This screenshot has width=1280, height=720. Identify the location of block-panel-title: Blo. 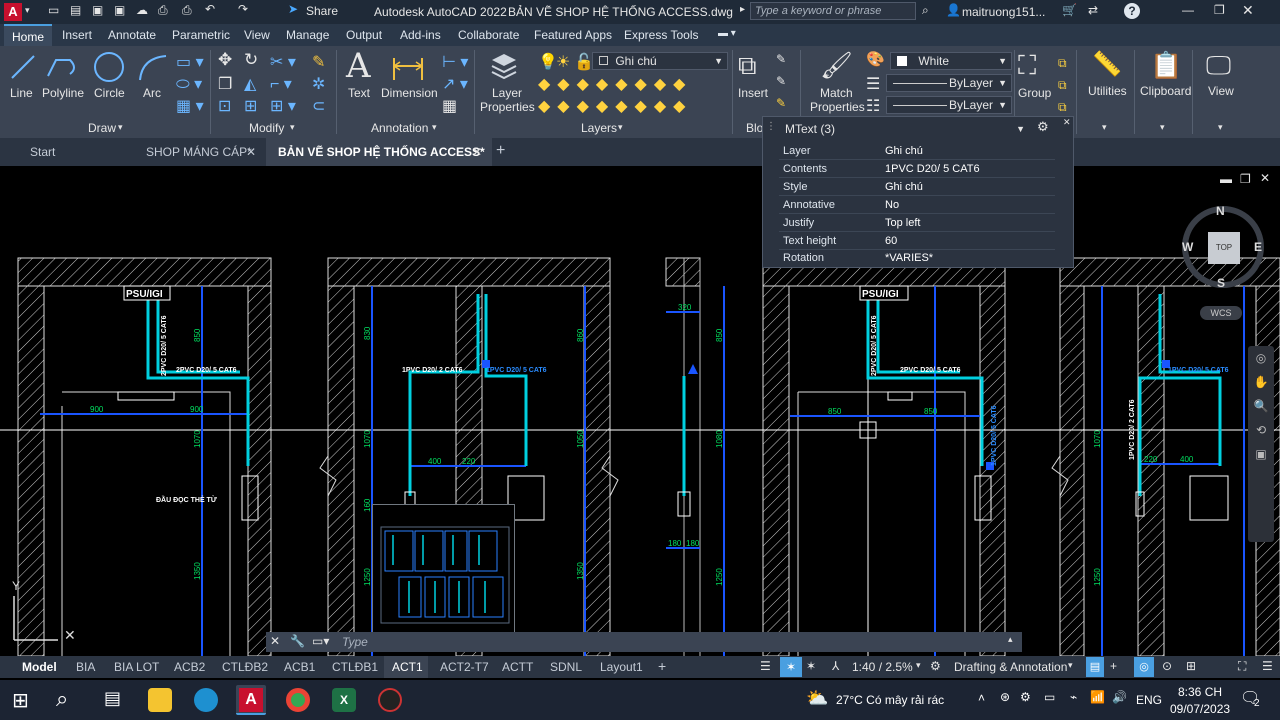
(754, 128).